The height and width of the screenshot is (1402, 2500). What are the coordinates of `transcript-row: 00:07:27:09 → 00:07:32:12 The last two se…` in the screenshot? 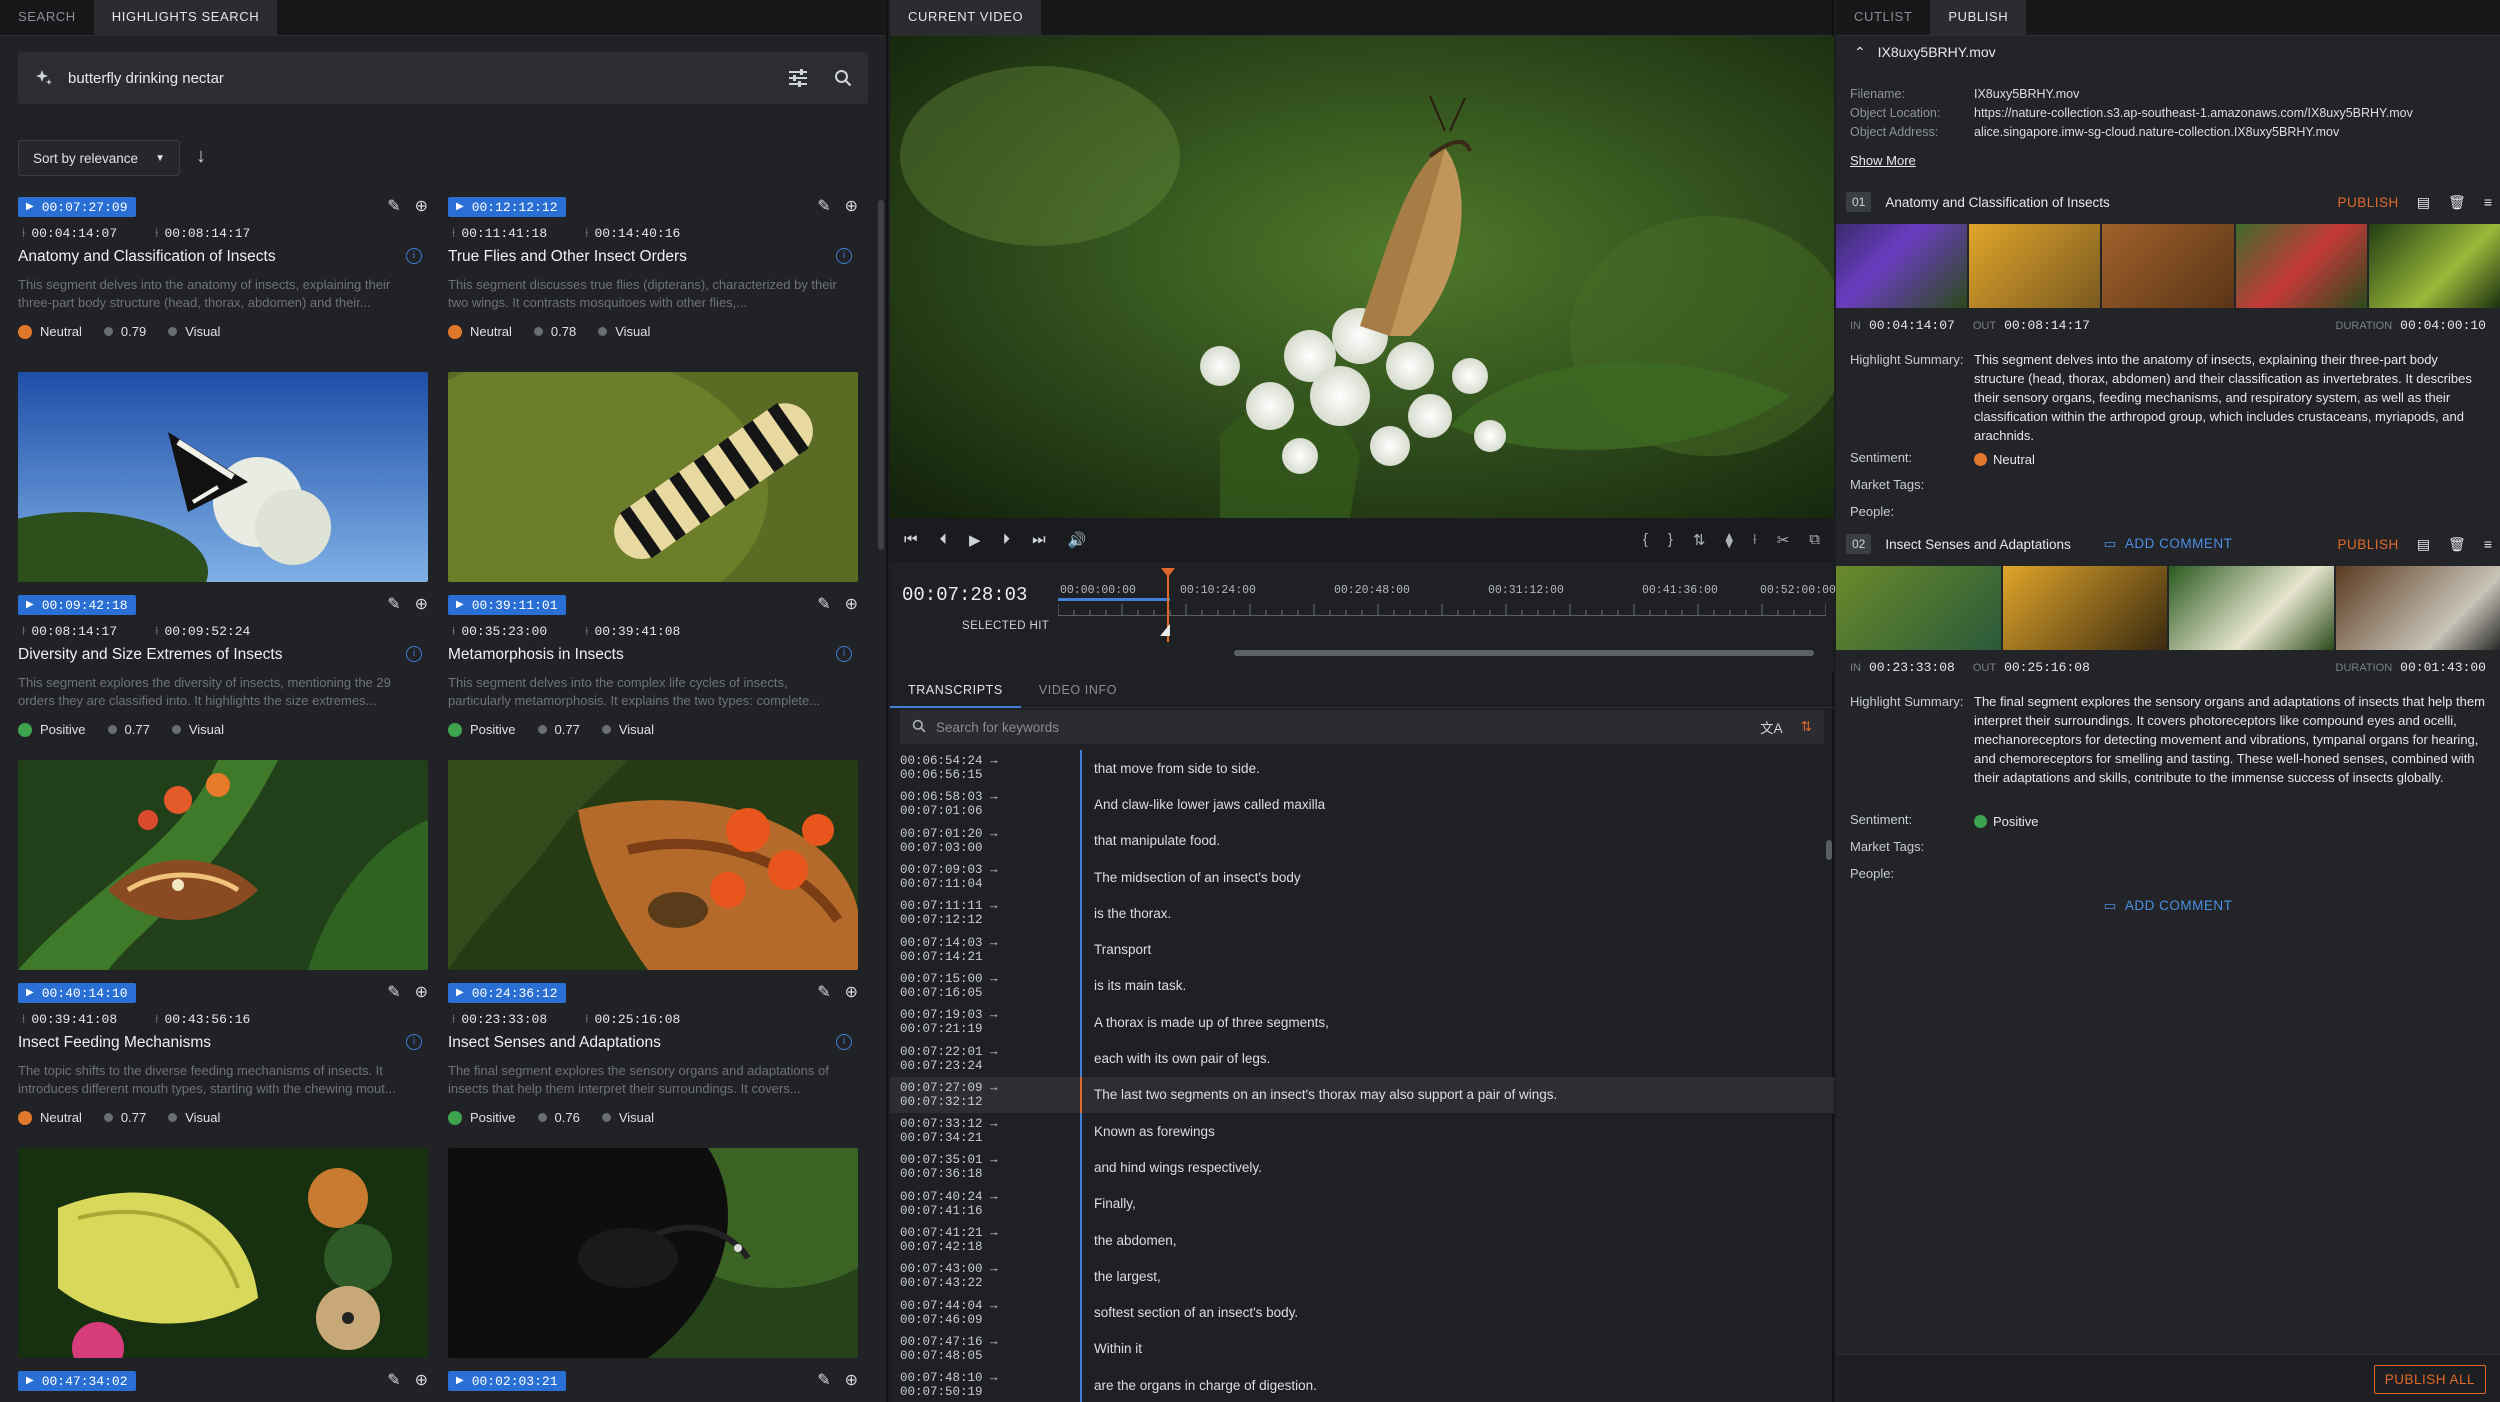 It's located at (1362, 1094).